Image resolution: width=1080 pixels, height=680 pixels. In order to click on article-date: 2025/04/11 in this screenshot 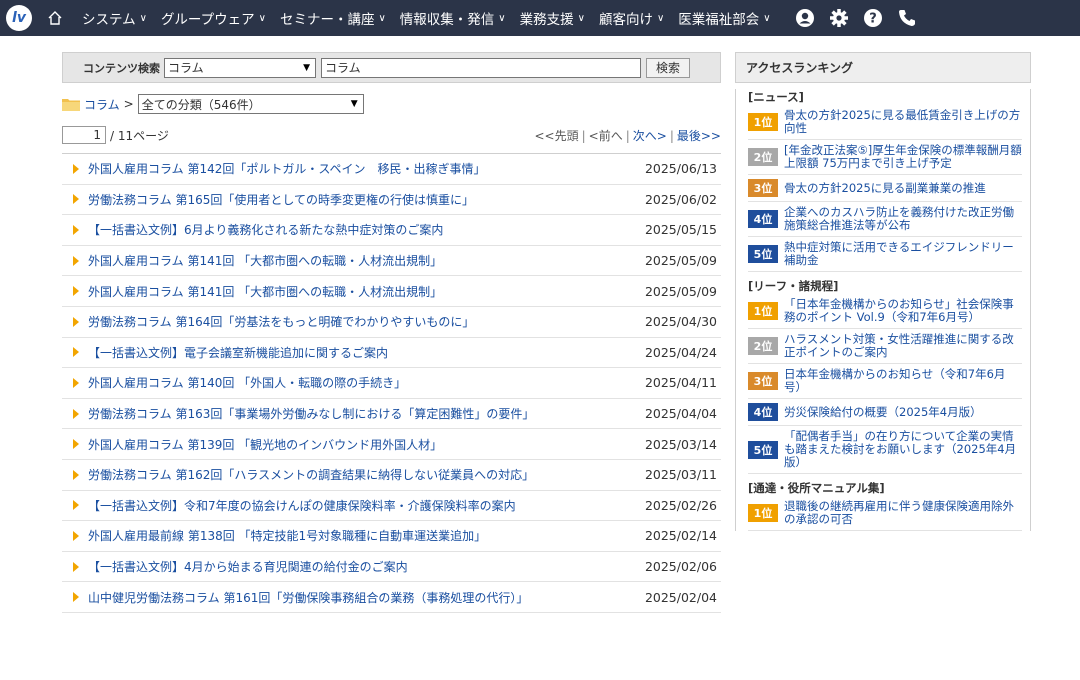, I will do `click(680, 383)`.